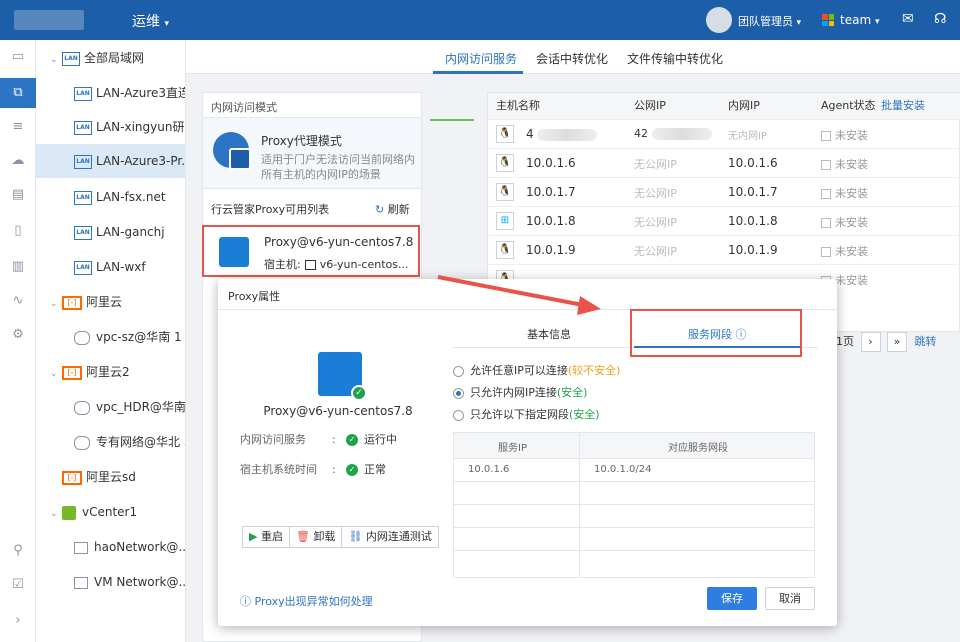 The height and width of the screenshot is (642, 960). What do you see at coordinates (18, 301) in the screenshot?
I see `activity-icon: ∿` at bounding box center [18, 301].